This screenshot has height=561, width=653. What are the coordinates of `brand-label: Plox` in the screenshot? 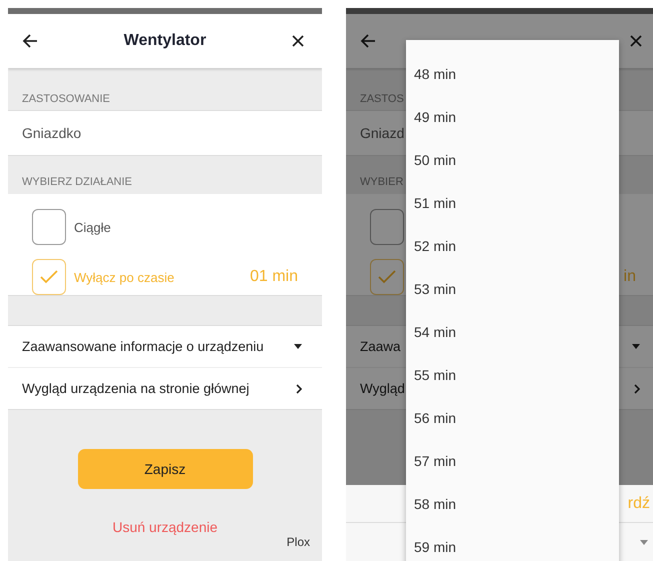 It's located at (298, 542).